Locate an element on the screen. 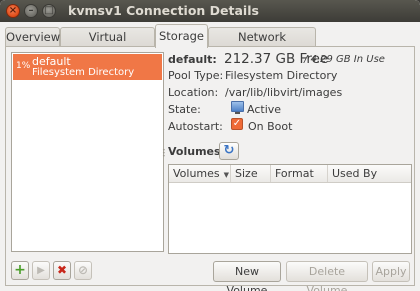 The height and width of the screenshot is (291, 420). tab-storage: Storage is located at coordinates (181, 36).